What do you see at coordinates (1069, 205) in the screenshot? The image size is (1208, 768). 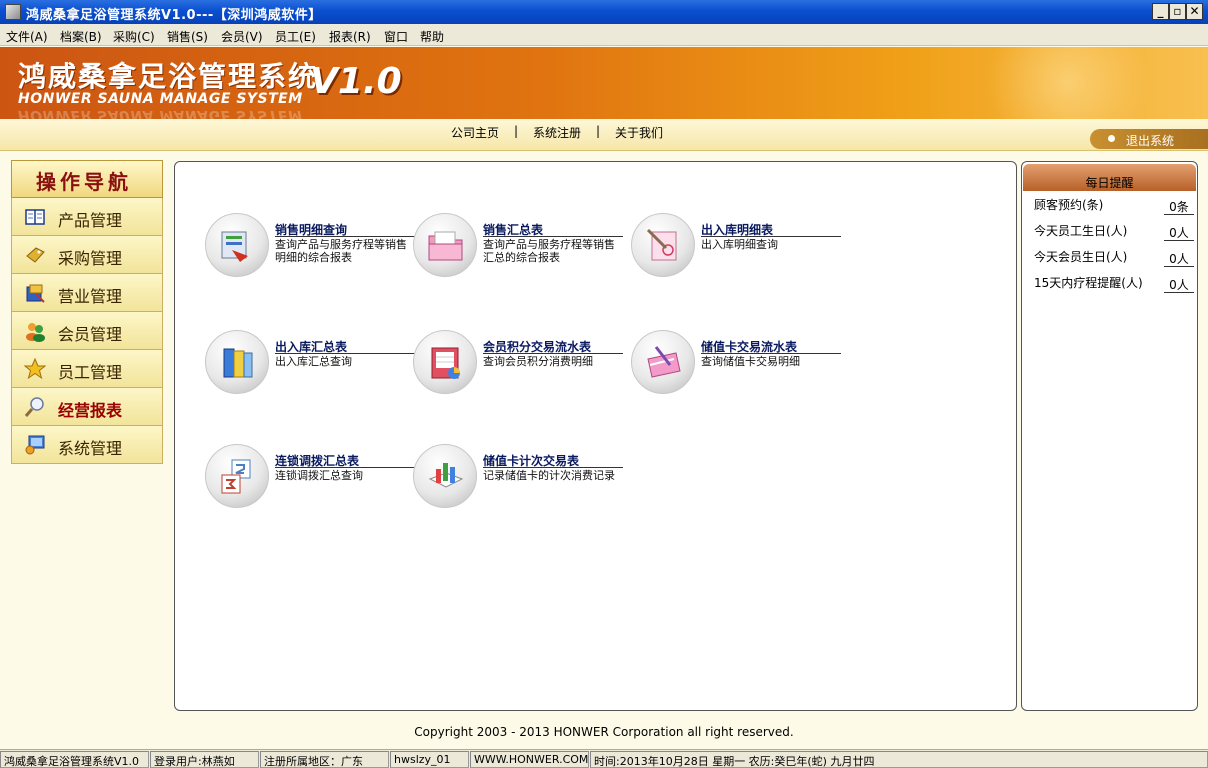 I see `reminder-label: 顾客预约(条)` at bounding box center [1069, 205].